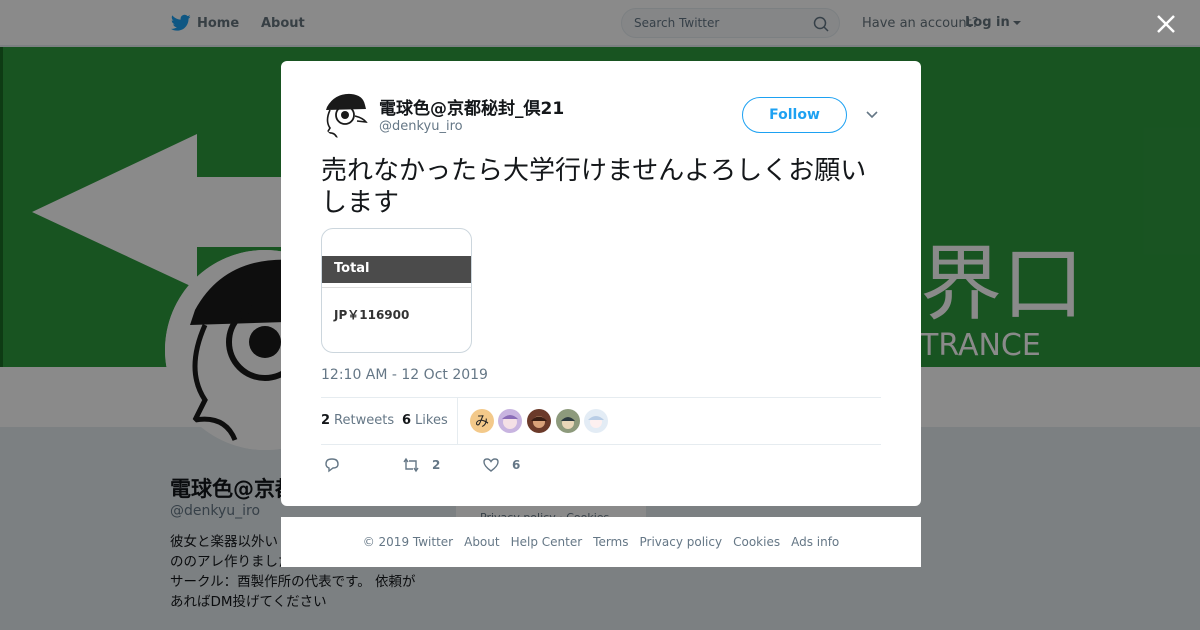 This screenshot has width=1200, height=630. Describe the element at coordinates (471, 106) in the screenshot. I see `author-name: 電球色@京都秘封_倶21` at that location.